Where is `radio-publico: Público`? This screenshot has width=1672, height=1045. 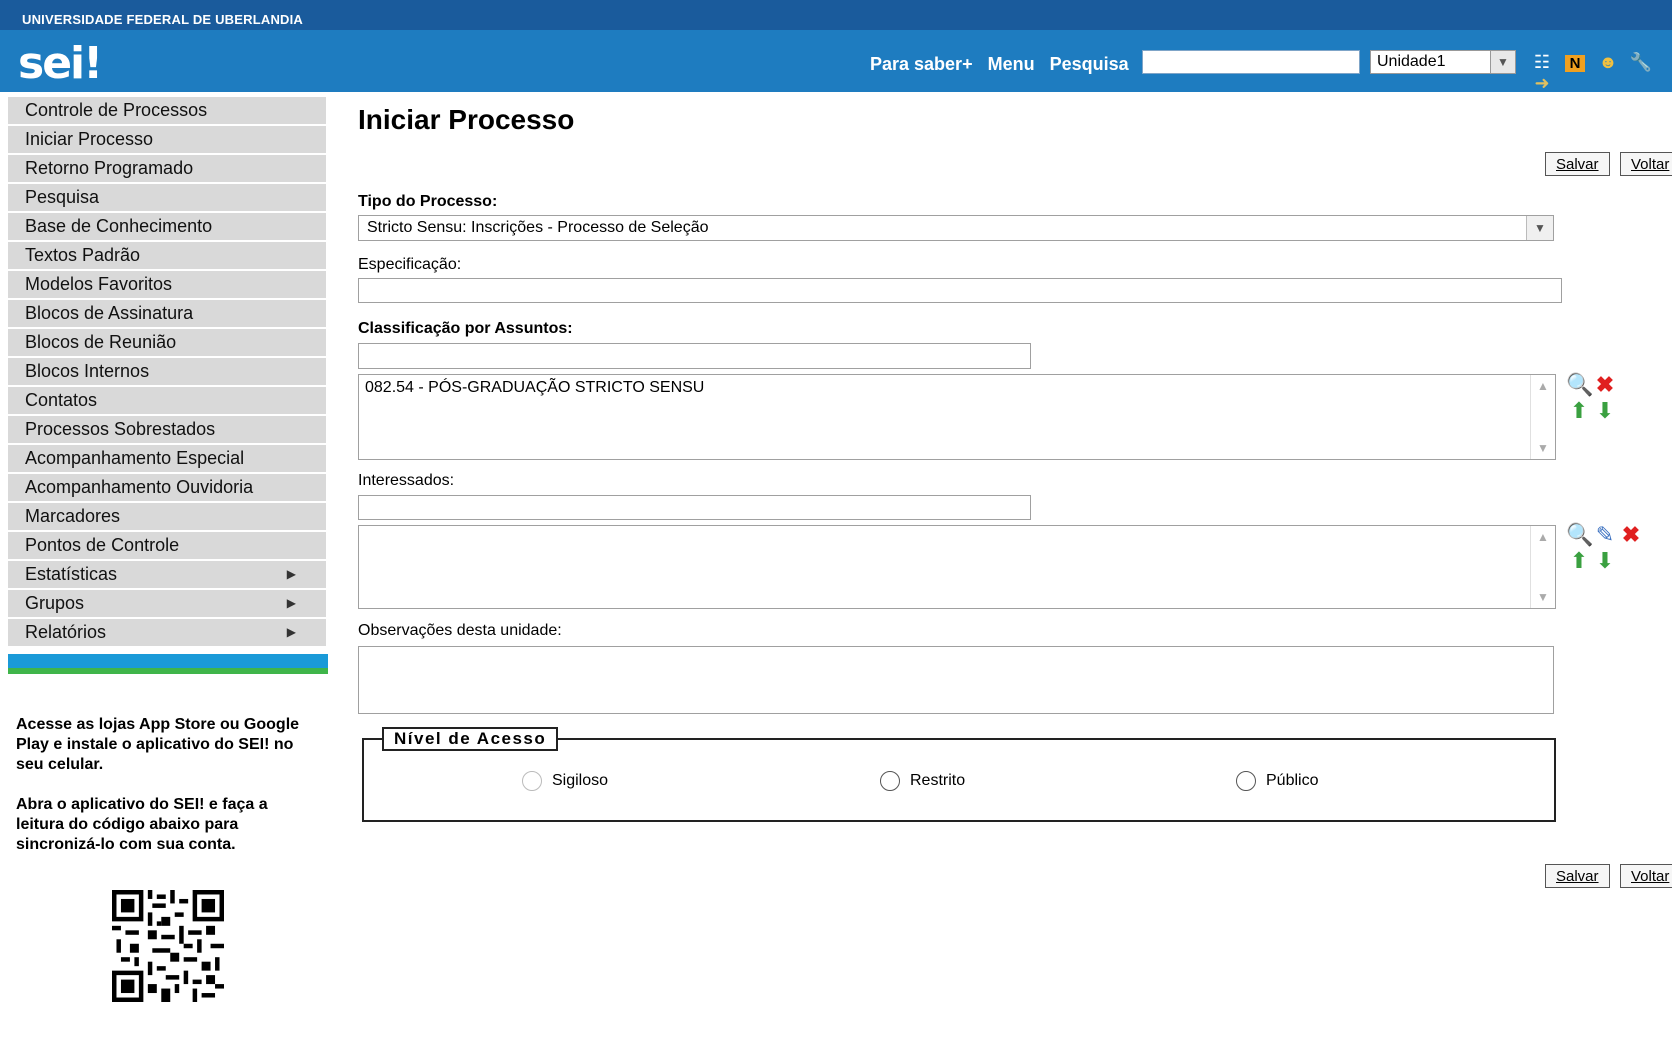 radio-publico: Público is located at coordinates (1277, 781).